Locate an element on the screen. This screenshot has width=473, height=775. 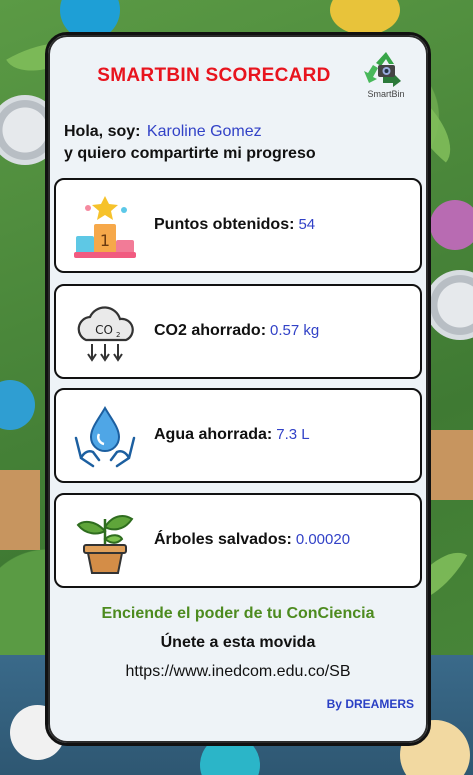
stat-value: 0.57 kg is located at coordinates (295, 330).